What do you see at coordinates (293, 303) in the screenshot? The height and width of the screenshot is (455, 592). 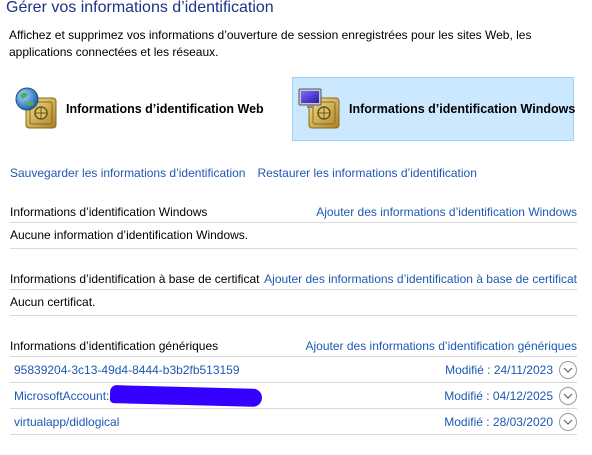 I see `certificate-empty-text: Aucun certificat.` at bounding box center [293, 303].